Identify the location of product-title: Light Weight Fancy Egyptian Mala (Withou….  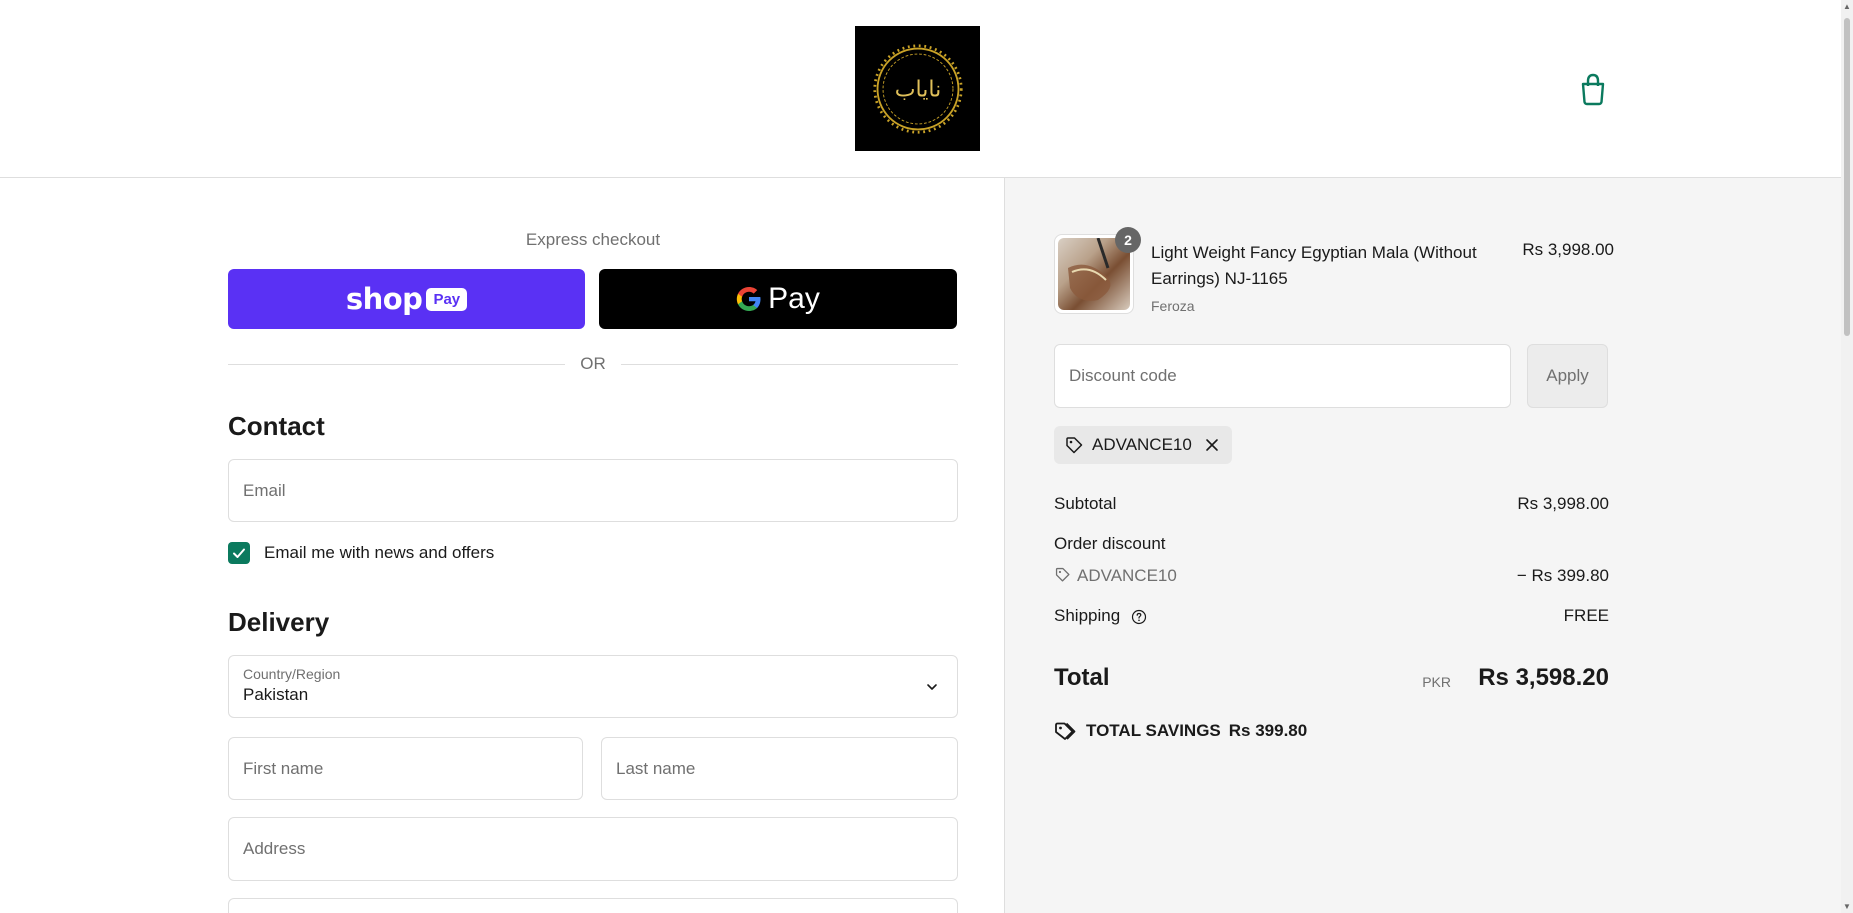
(1314, 265).